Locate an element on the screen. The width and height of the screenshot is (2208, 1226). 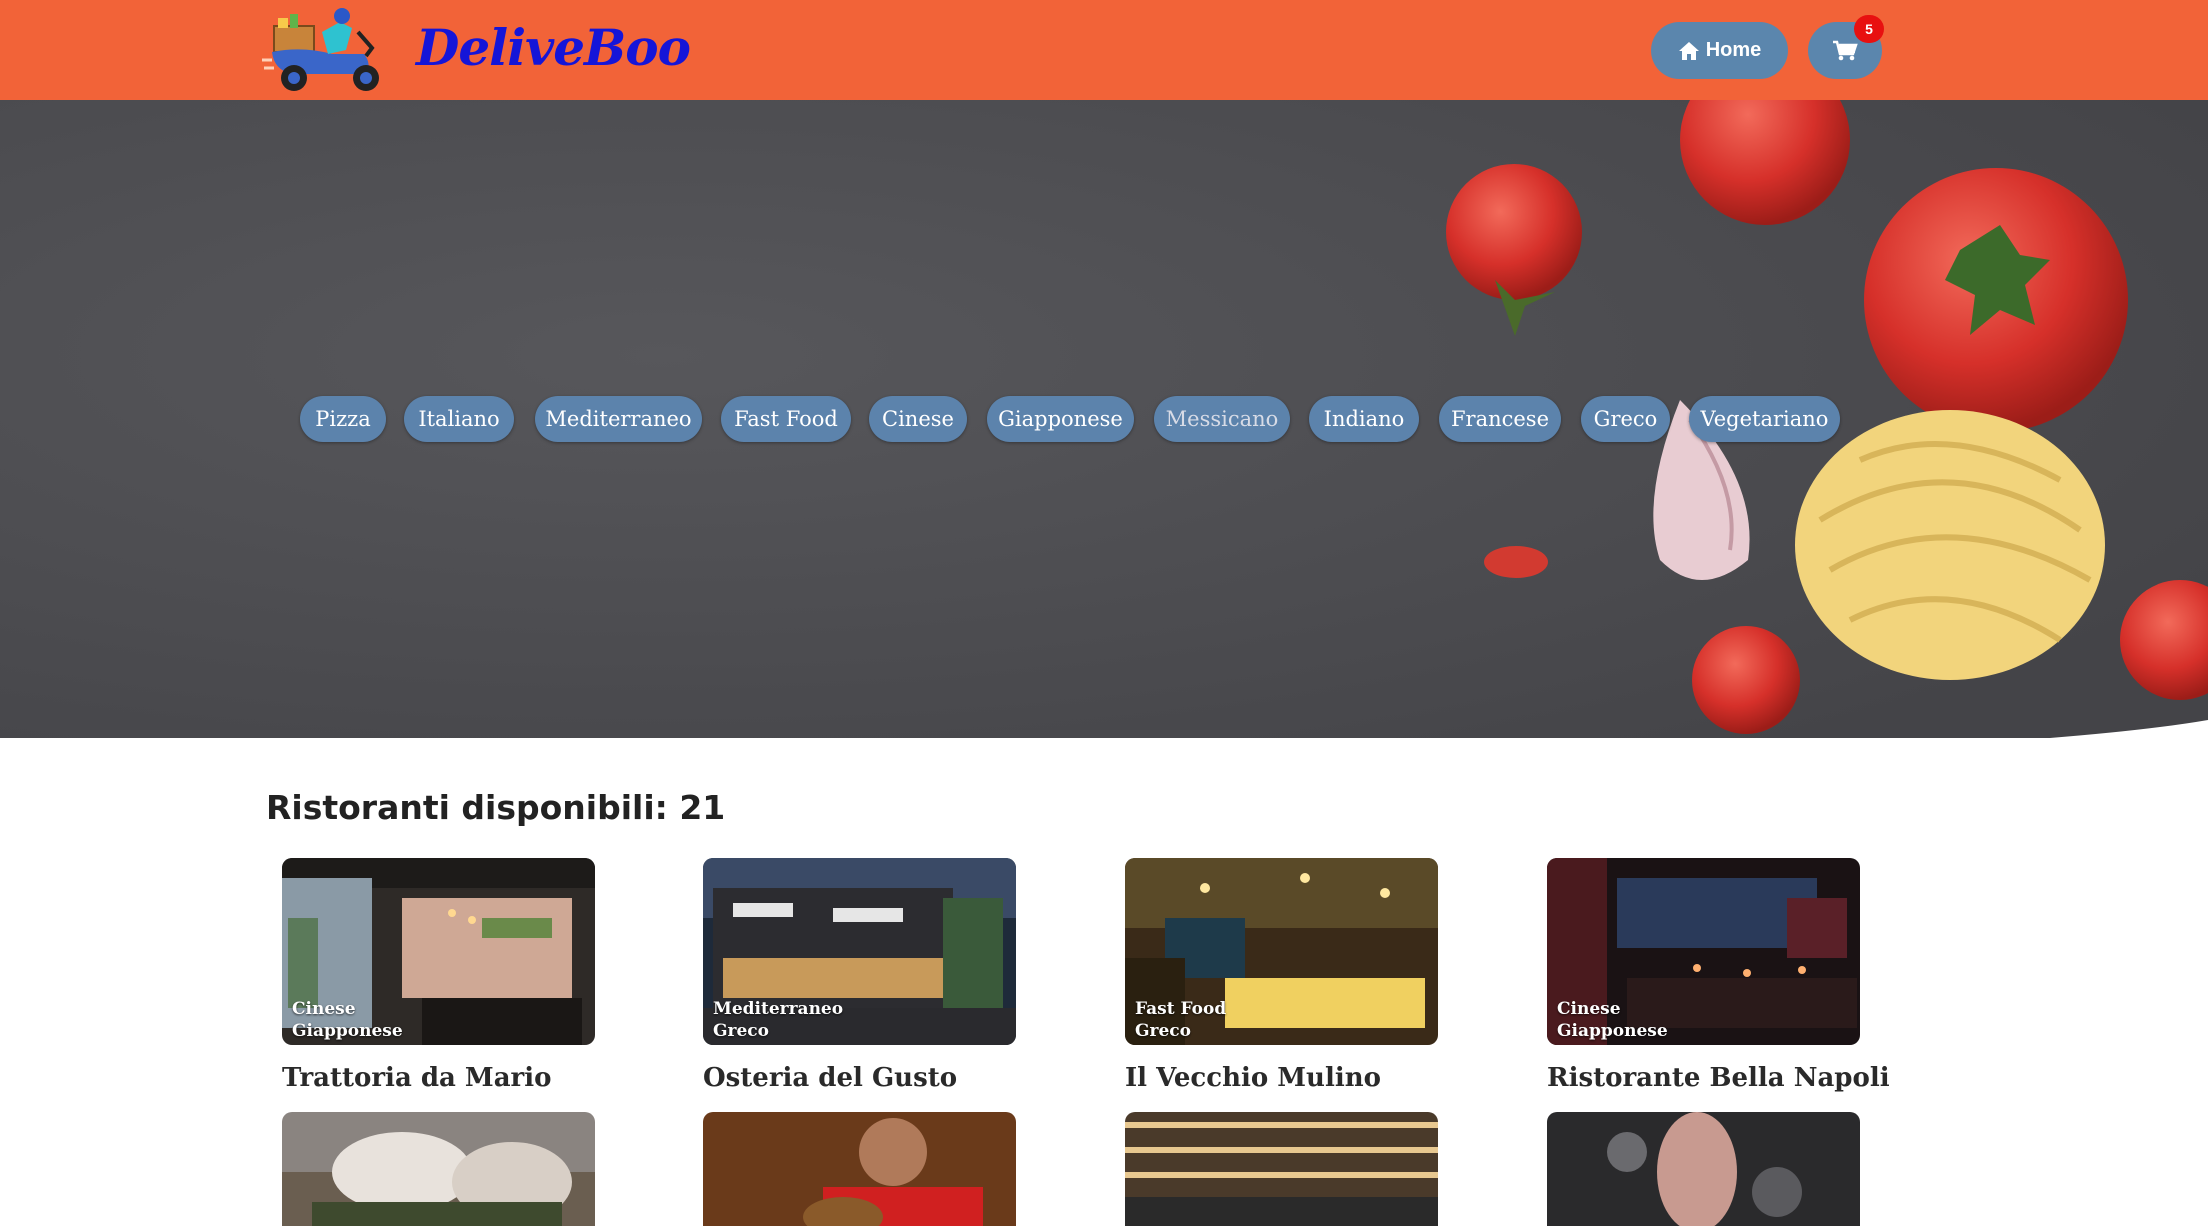
house-icon is located at coordinates (1688, 50).